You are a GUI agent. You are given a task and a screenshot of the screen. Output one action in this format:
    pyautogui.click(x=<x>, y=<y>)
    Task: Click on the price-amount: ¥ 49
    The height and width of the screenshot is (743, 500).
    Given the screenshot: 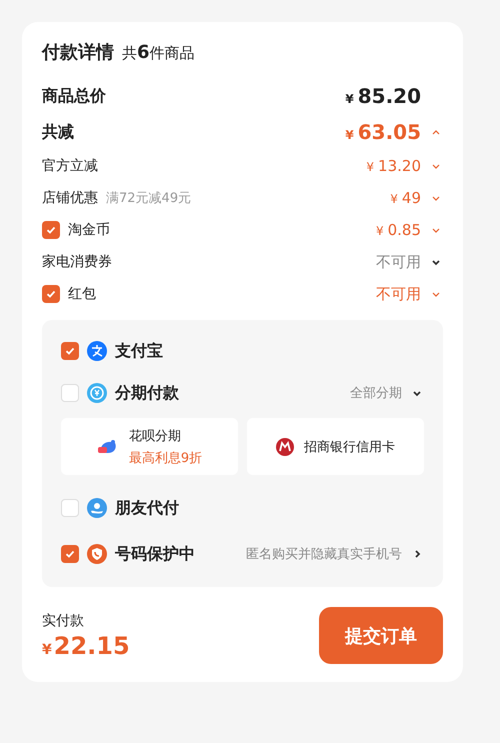 What is the action you would take?
    pyautogui.click(x=405, y=198)
    